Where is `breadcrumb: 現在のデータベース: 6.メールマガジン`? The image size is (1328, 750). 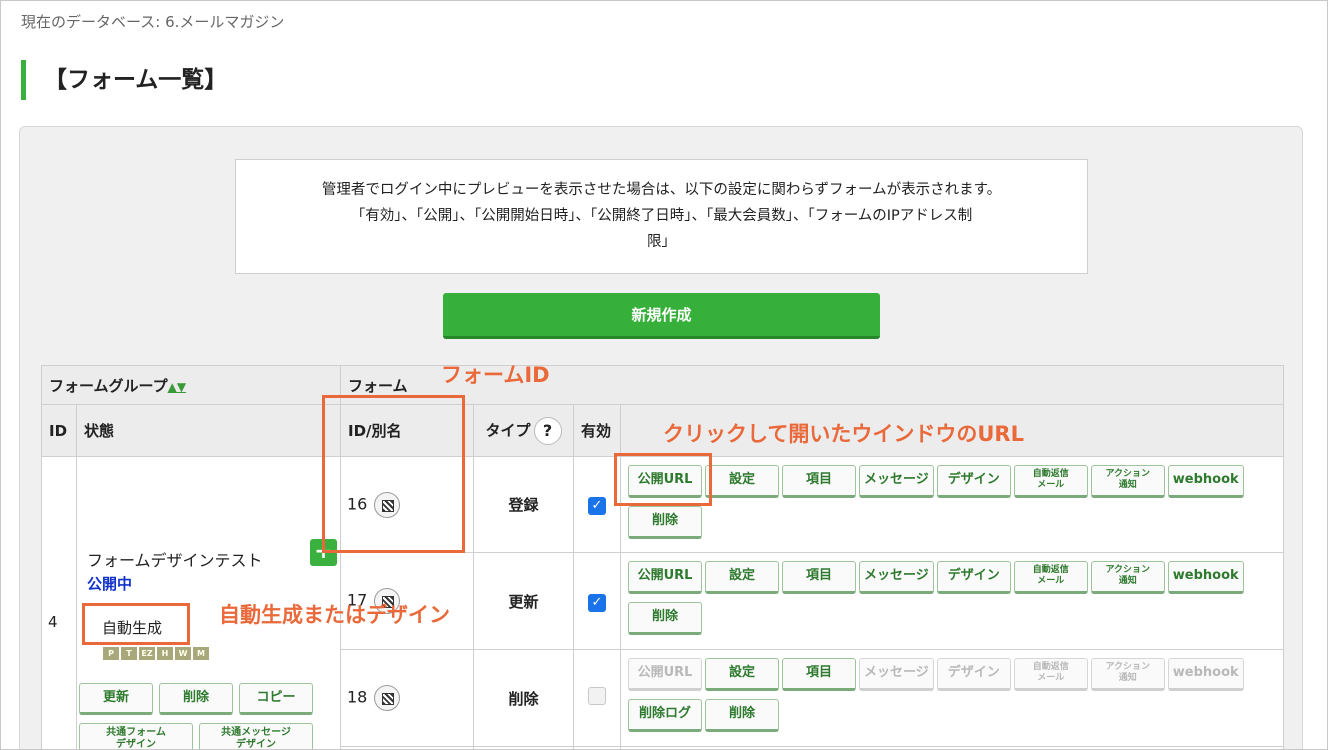 breadcrumb: 現在のデータベース: 6.メールマガジン is located at coordinates (153, 22).